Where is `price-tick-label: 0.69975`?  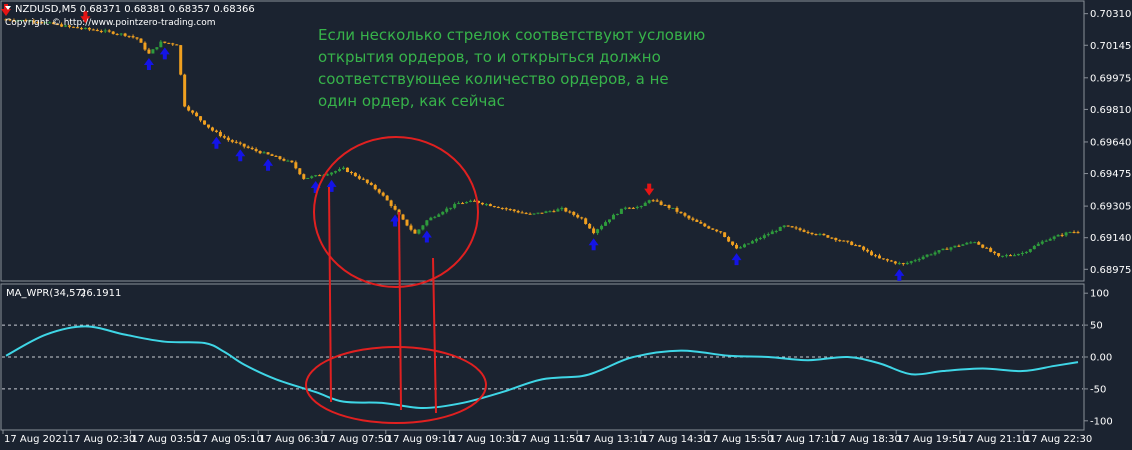
price-tick-label: 0.69975 is located at coordinates (1110, 78).